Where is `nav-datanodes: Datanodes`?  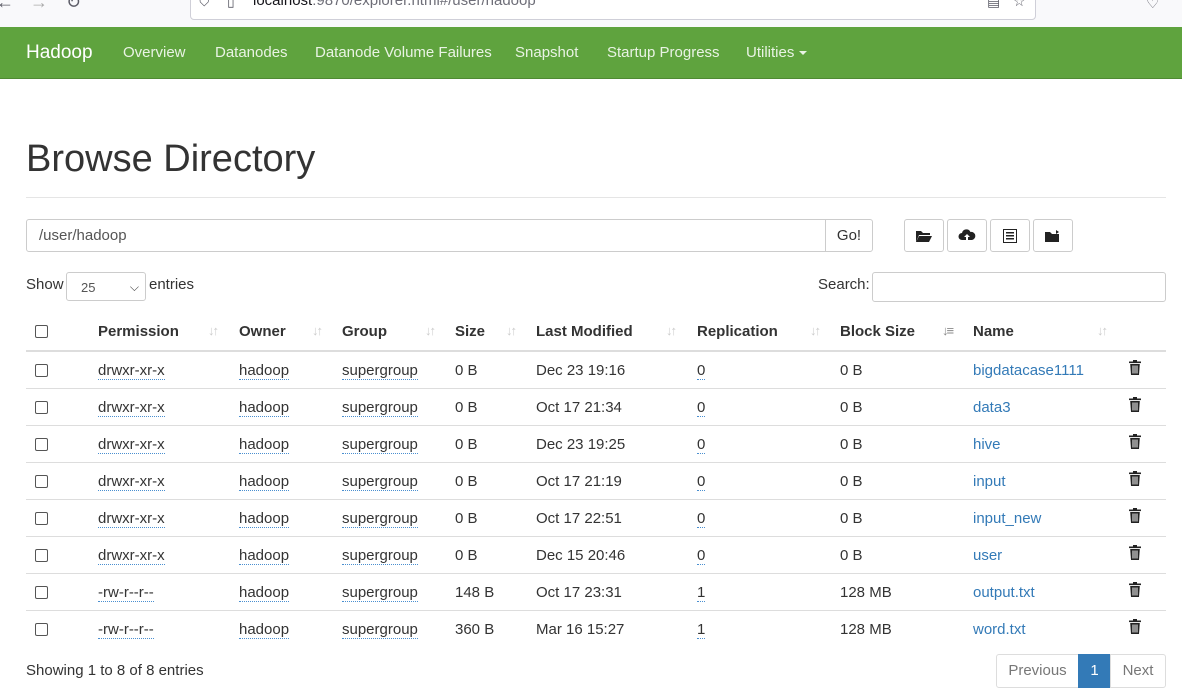
nav-datanodes: Datanodes is located at coordinates (251, 52).